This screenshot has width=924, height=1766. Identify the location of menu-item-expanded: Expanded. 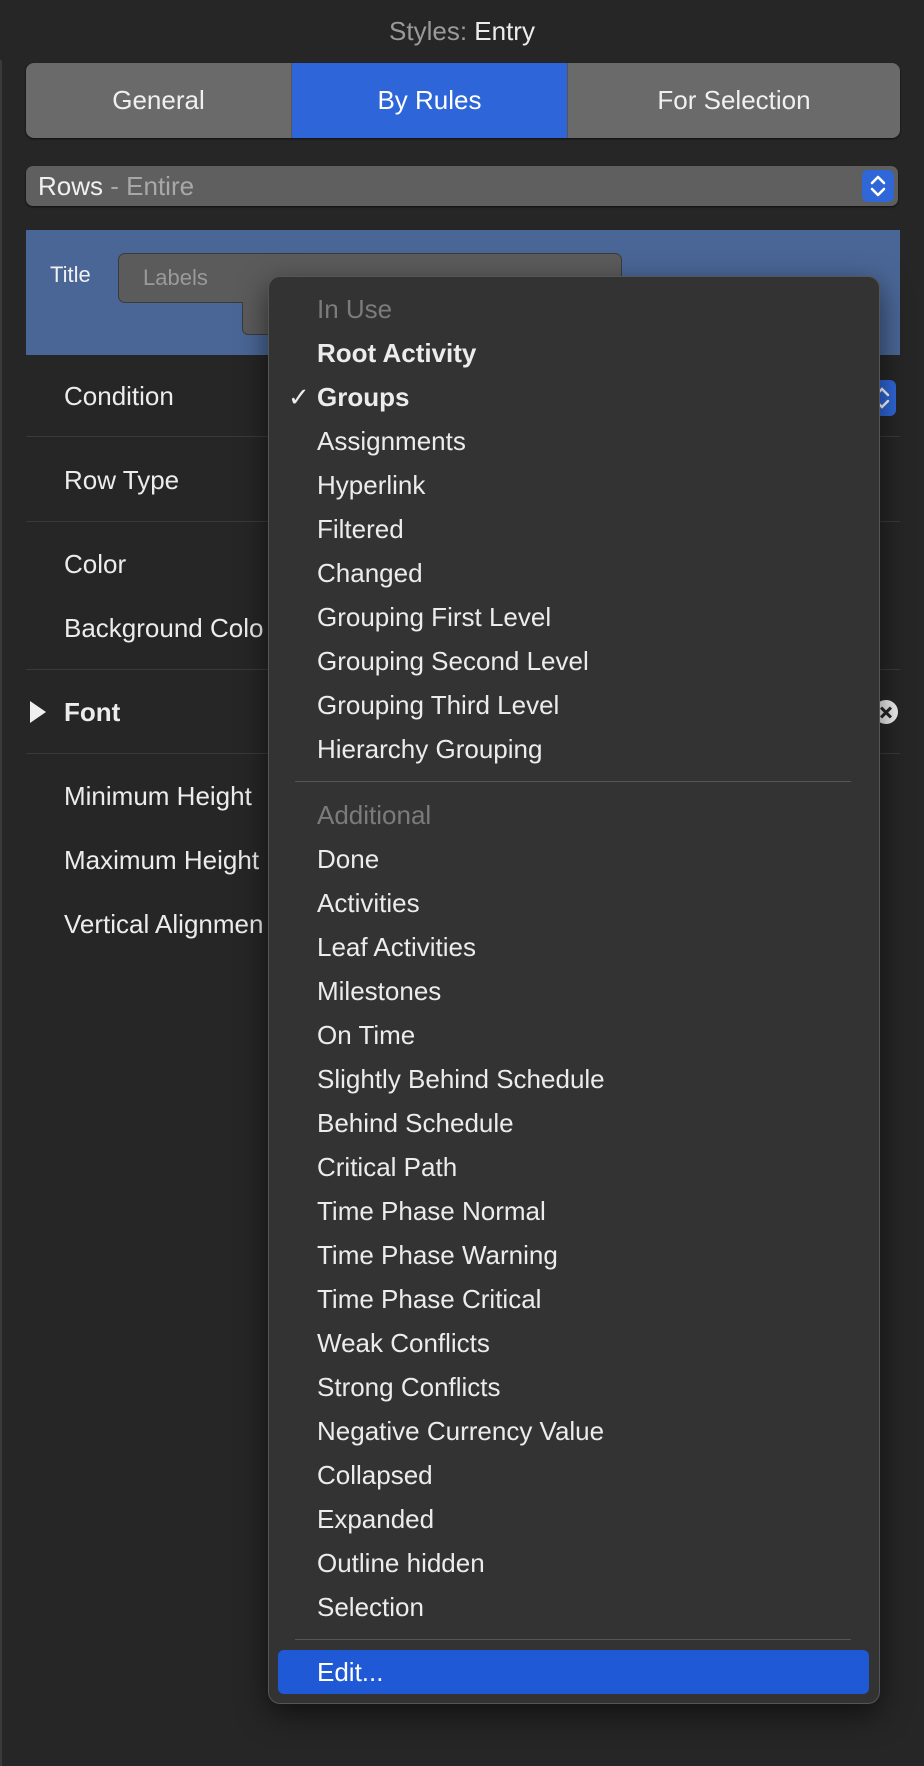
(574, 1519).